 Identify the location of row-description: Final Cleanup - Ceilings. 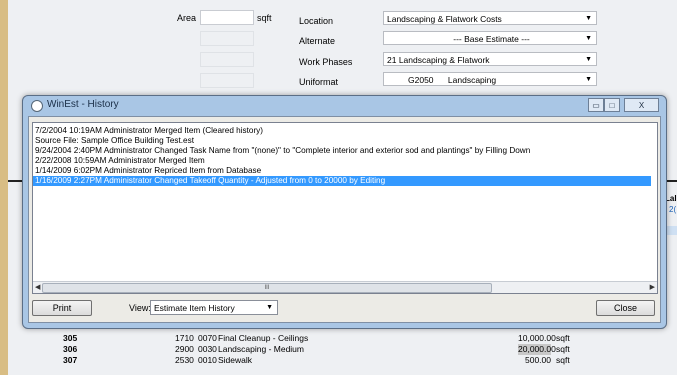
(263, 338).